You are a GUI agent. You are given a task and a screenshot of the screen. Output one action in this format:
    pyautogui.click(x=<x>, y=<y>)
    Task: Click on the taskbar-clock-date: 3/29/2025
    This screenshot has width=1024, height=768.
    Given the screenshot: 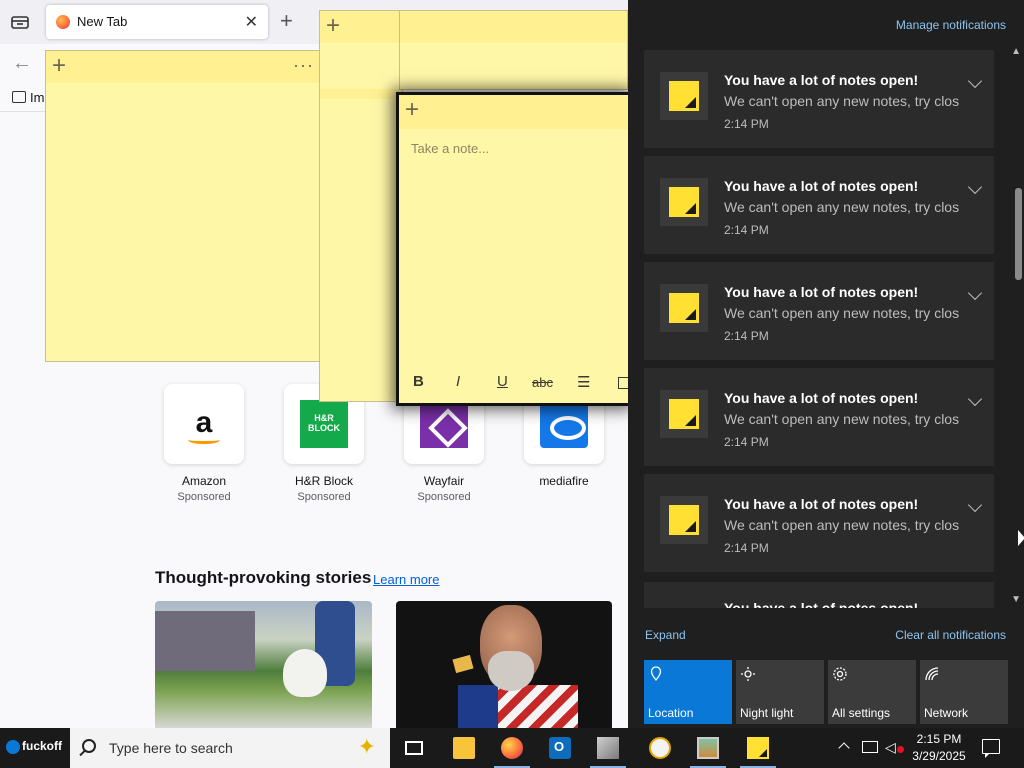 What is the action you would take?
    pyautogui.click(x=939, y=756)
    